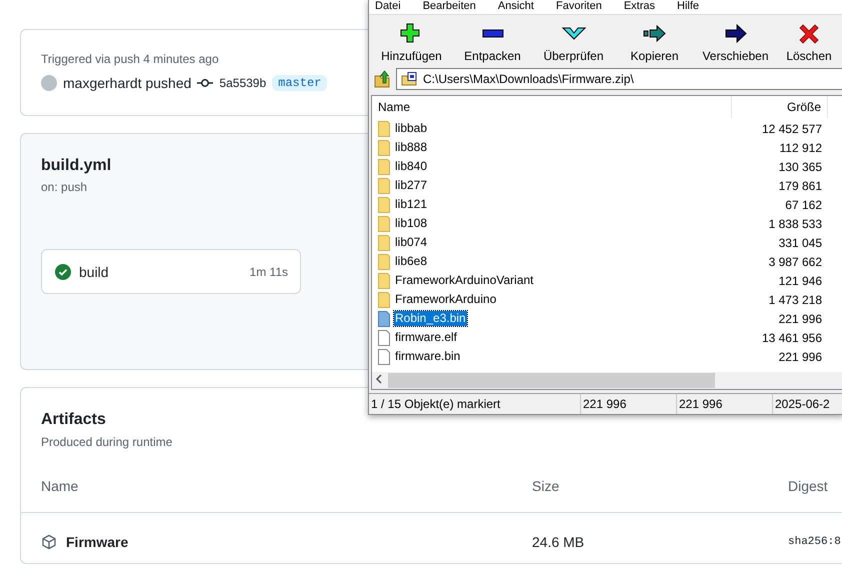 The height and width of the screenshot is (587, 842). What do you see at coordinates (475, 404) in the screenshot?
I see `status-text: 1 / 15 Objekt(e) markiert` at bounding box center [475, 404].